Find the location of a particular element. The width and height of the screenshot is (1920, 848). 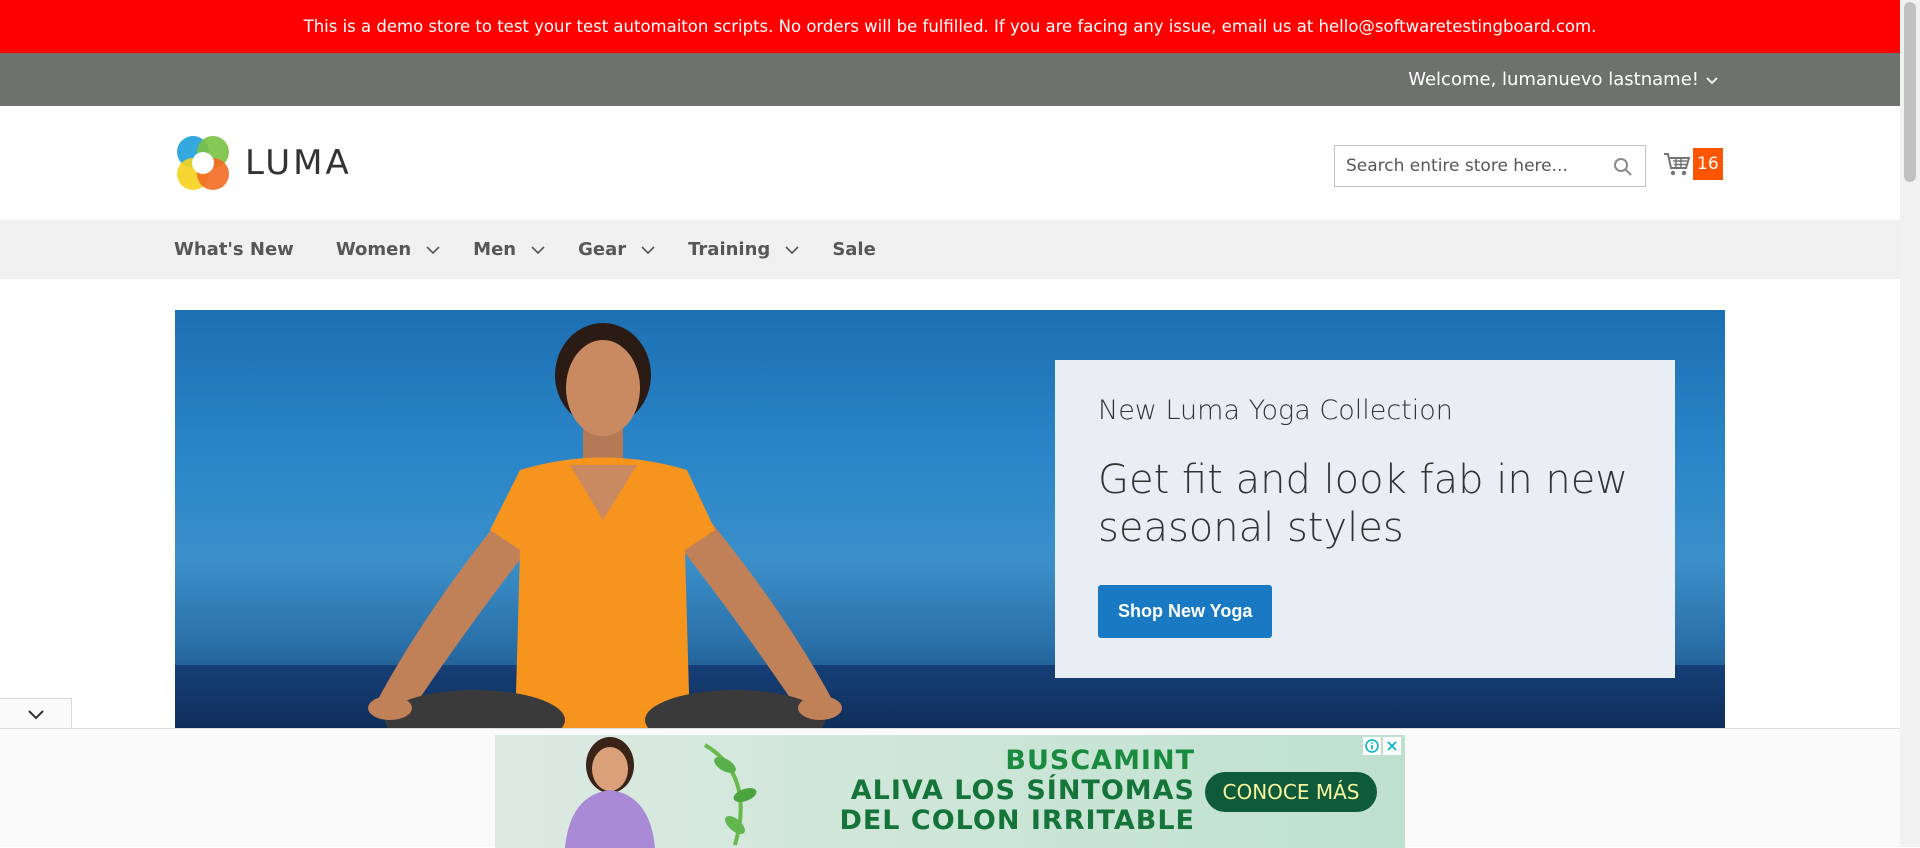

nav-item-label: What's New is located at coordinates (234, 249).